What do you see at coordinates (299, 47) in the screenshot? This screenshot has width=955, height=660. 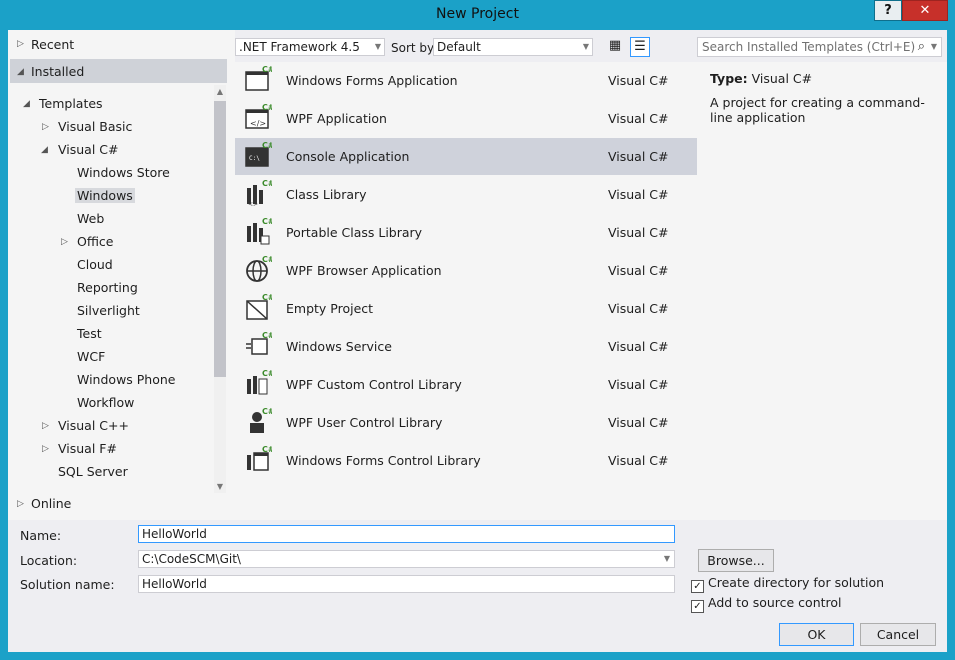 I see `framework-value: .NET Framework 4.5` at bounding box center [299, 47].